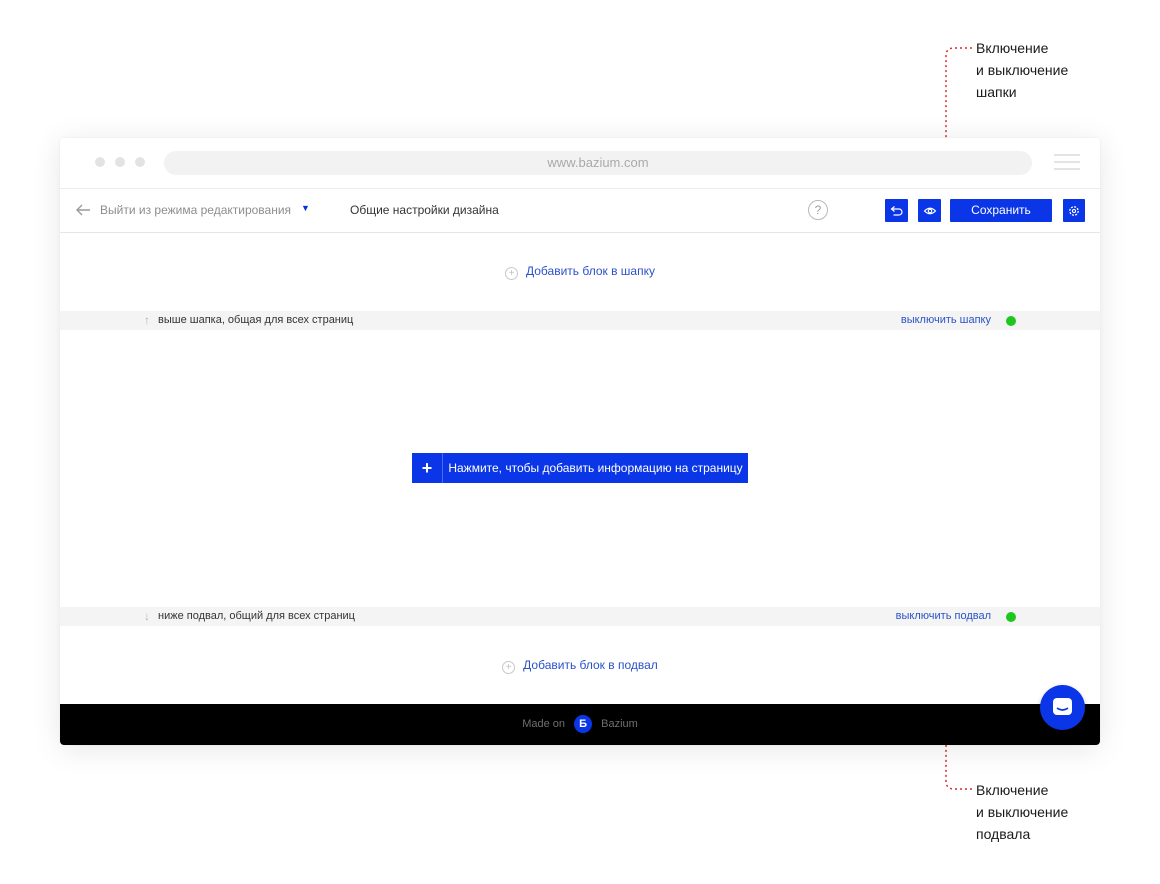 The image size is (1160, 884). I want to click on annotation-line: подвала, so click(1003, 834).